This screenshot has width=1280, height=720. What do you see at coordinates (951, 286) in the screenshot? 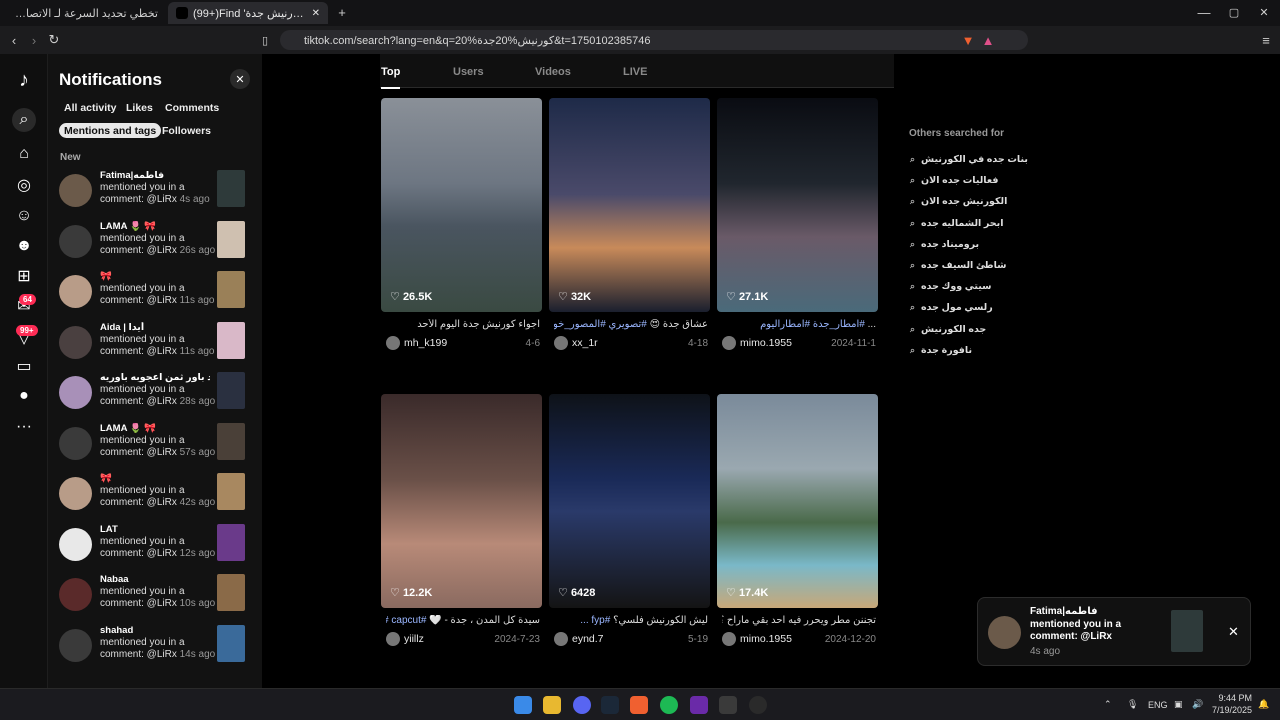
I see `suggested-search: ⌕ سيتي ووك جده` at bounding box center [951, 286].